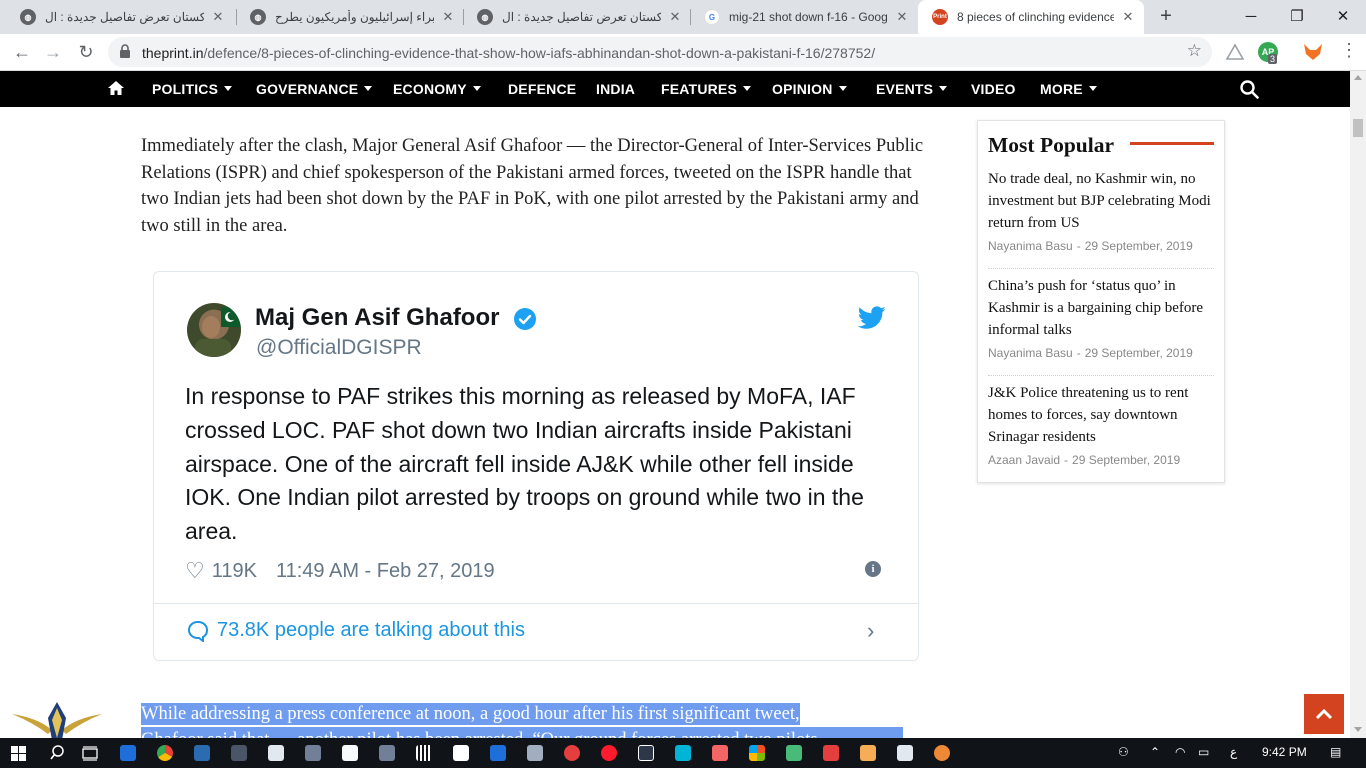  What do you see at coordinates (993, 89) in the screenshot?
I see `nav-video: VIDEO` at bounding box center [993, 89].